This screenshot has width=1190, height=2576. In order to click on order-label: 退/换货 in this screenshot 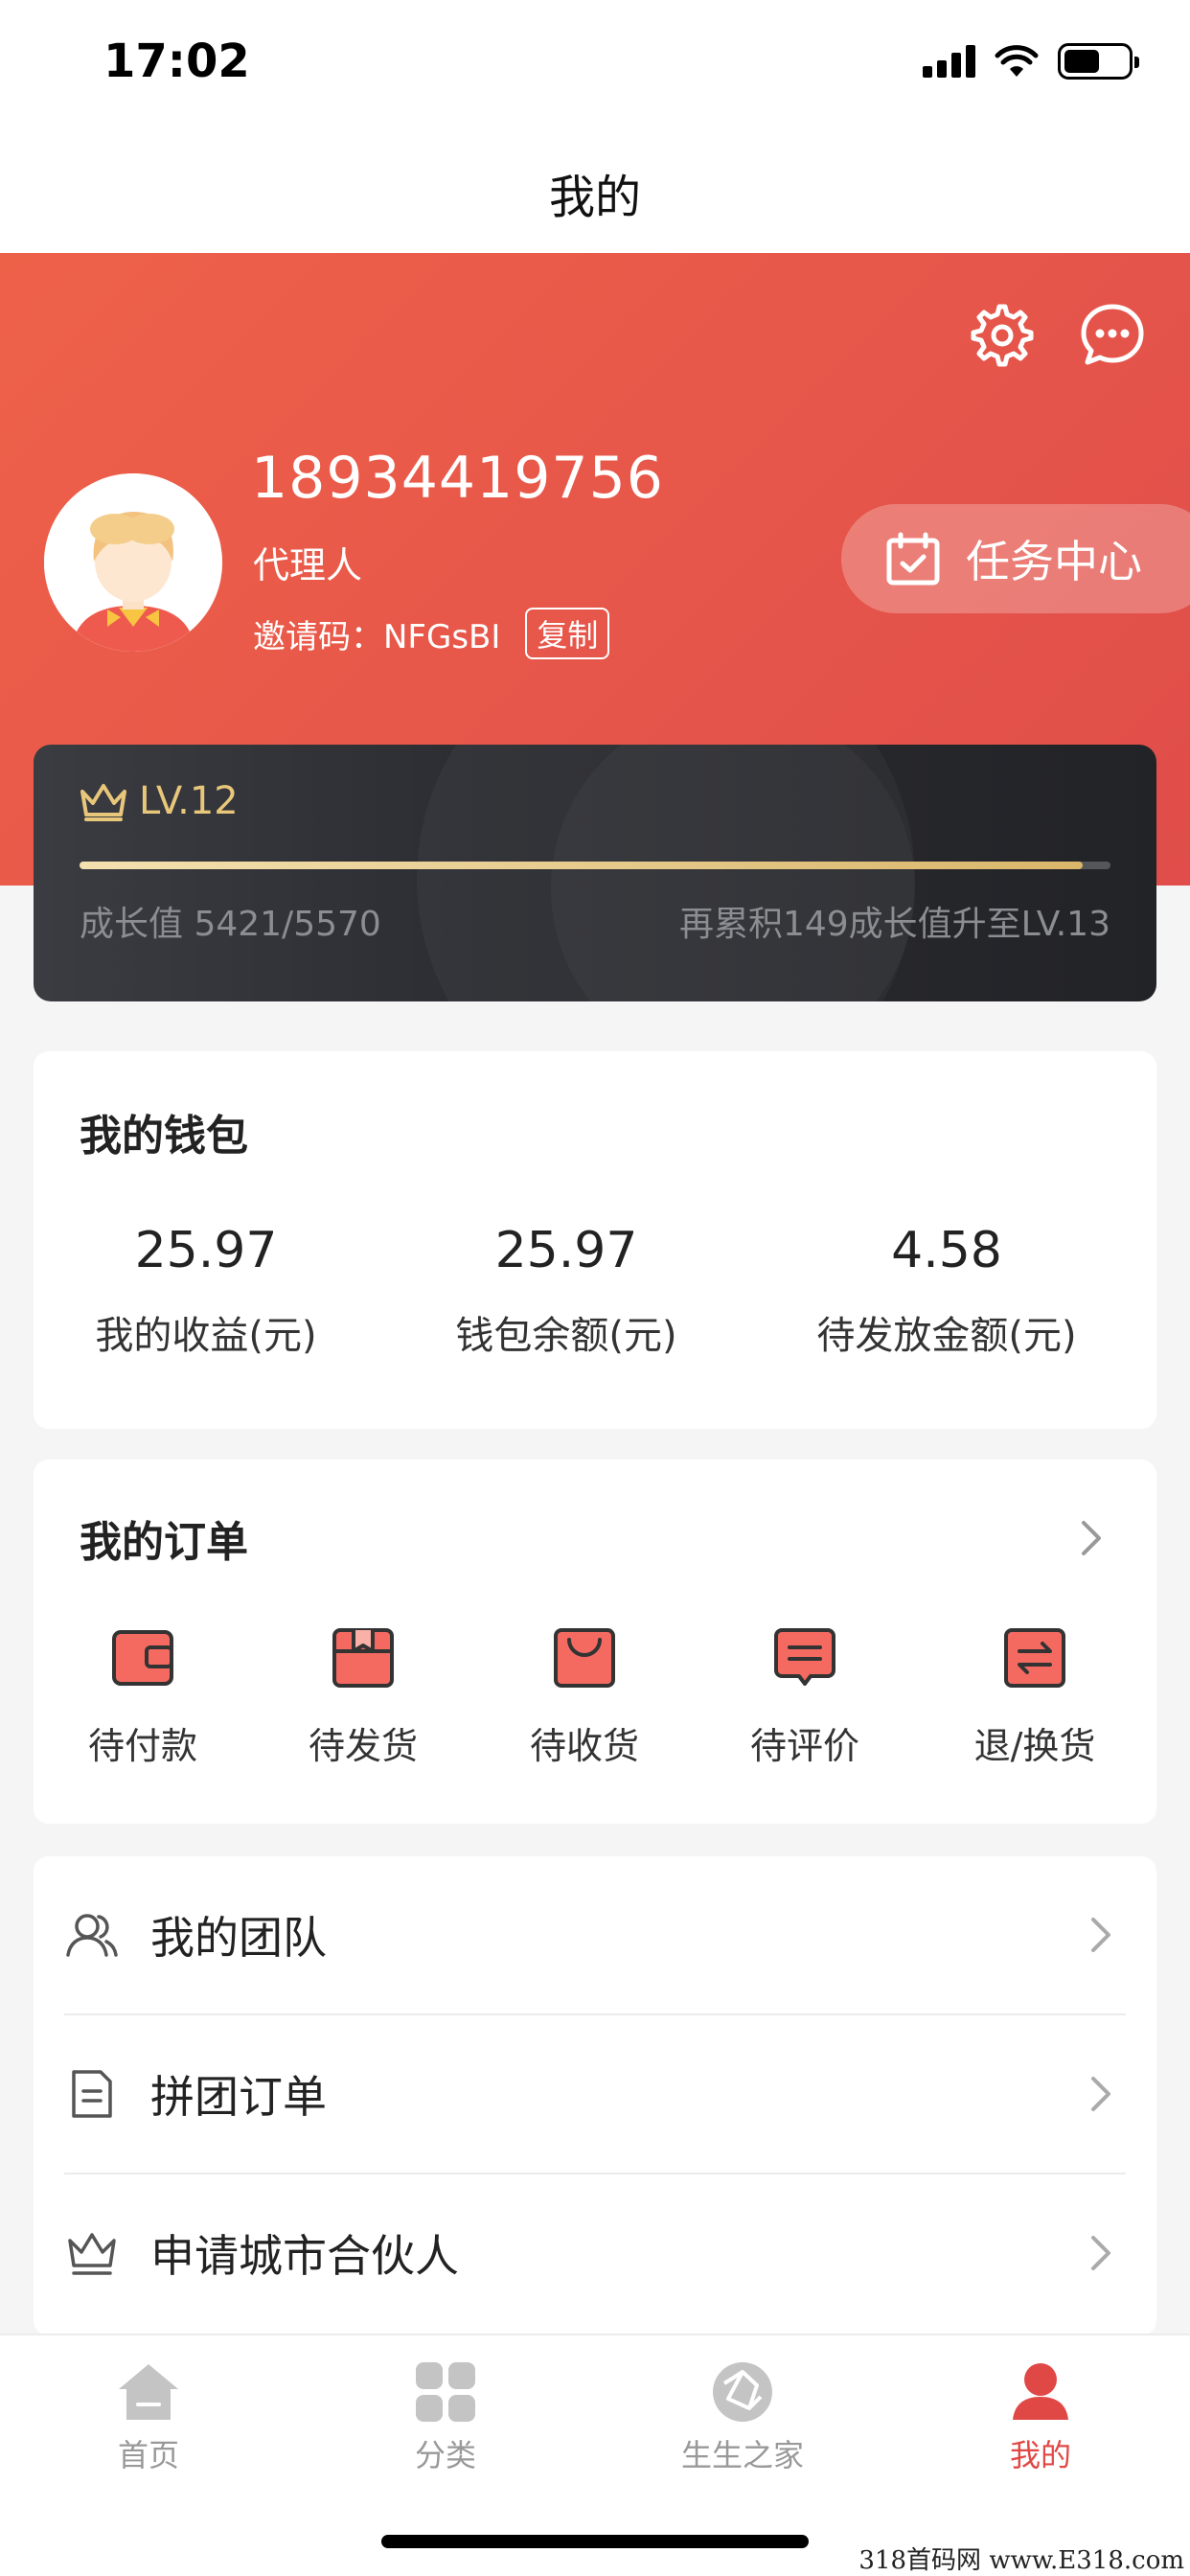, I will do `click(1035, 1746)`.